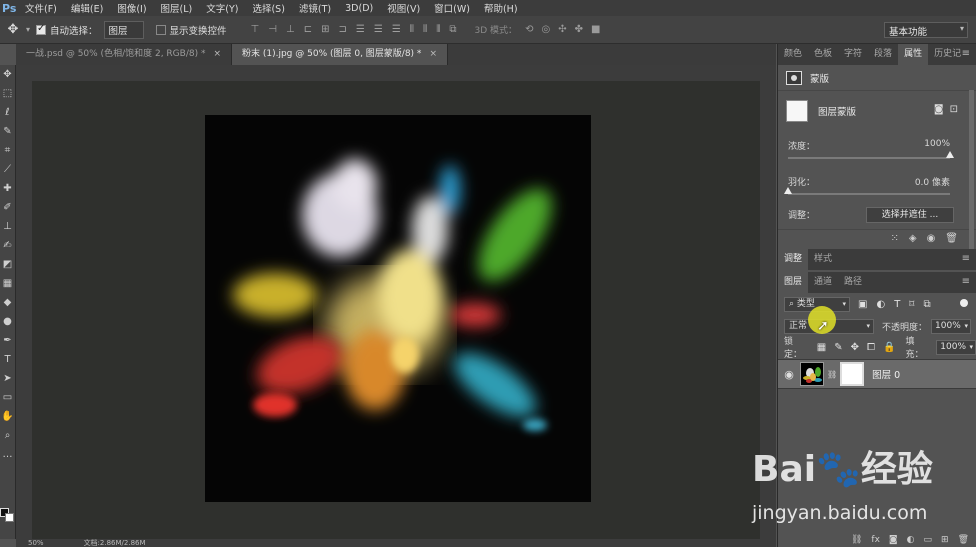 This screenshot has width=976, height=547. Describe the element at coordinates (7, 435) in the screenshot. I see `zoom-tool-icon: ⌕` at that location.